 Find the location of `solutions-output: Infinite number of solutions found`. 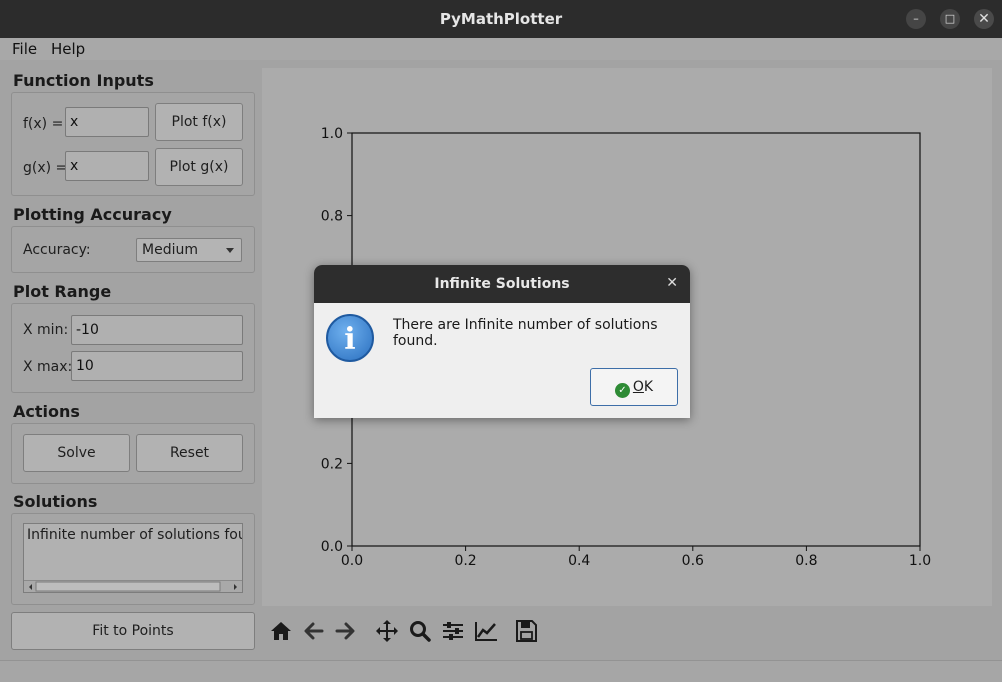

solutions-output: Infinite number of solutions found is located at coordinates (133, 558).